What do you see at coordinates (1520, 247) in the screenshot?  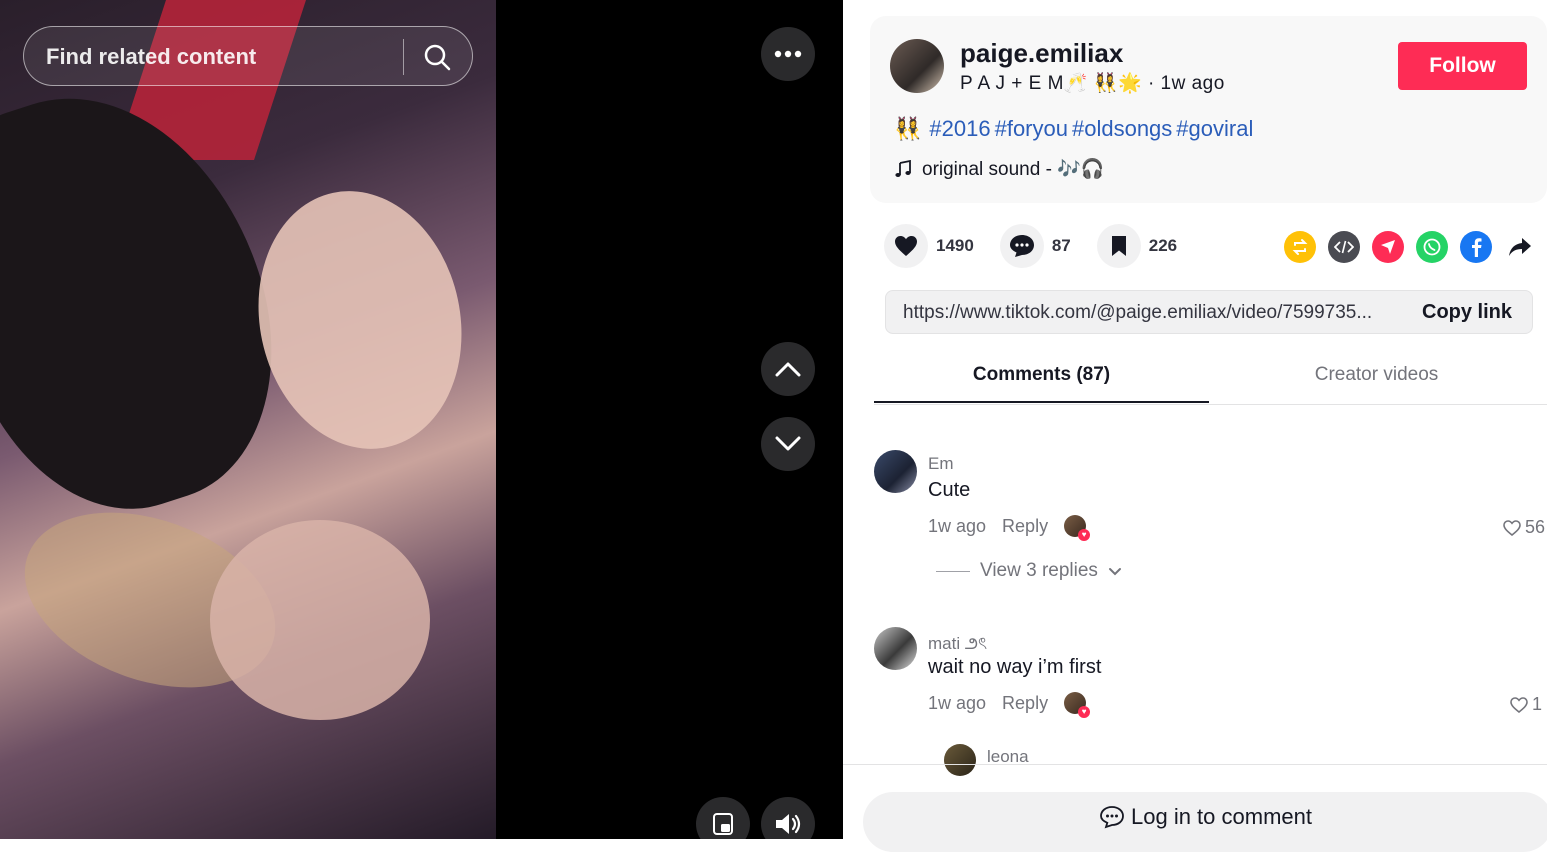 I see `share-arrow-icon` at bounding box center [1520, 247].